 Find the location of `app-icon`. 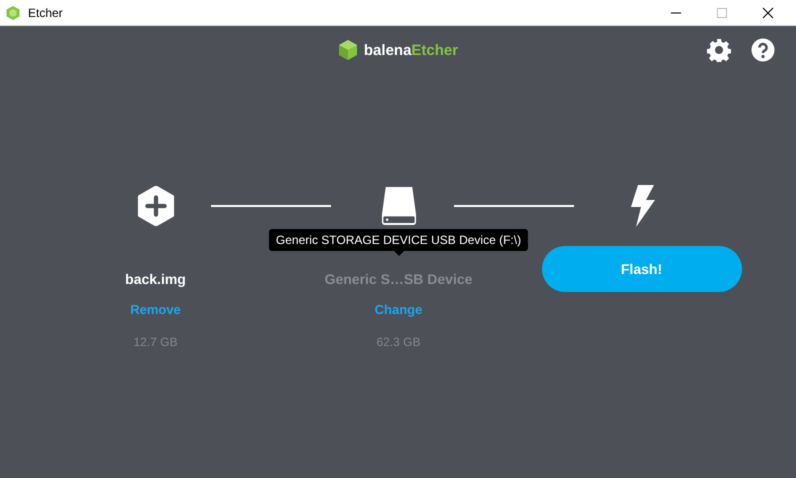

app-icon is located at coordinates (13, 12).